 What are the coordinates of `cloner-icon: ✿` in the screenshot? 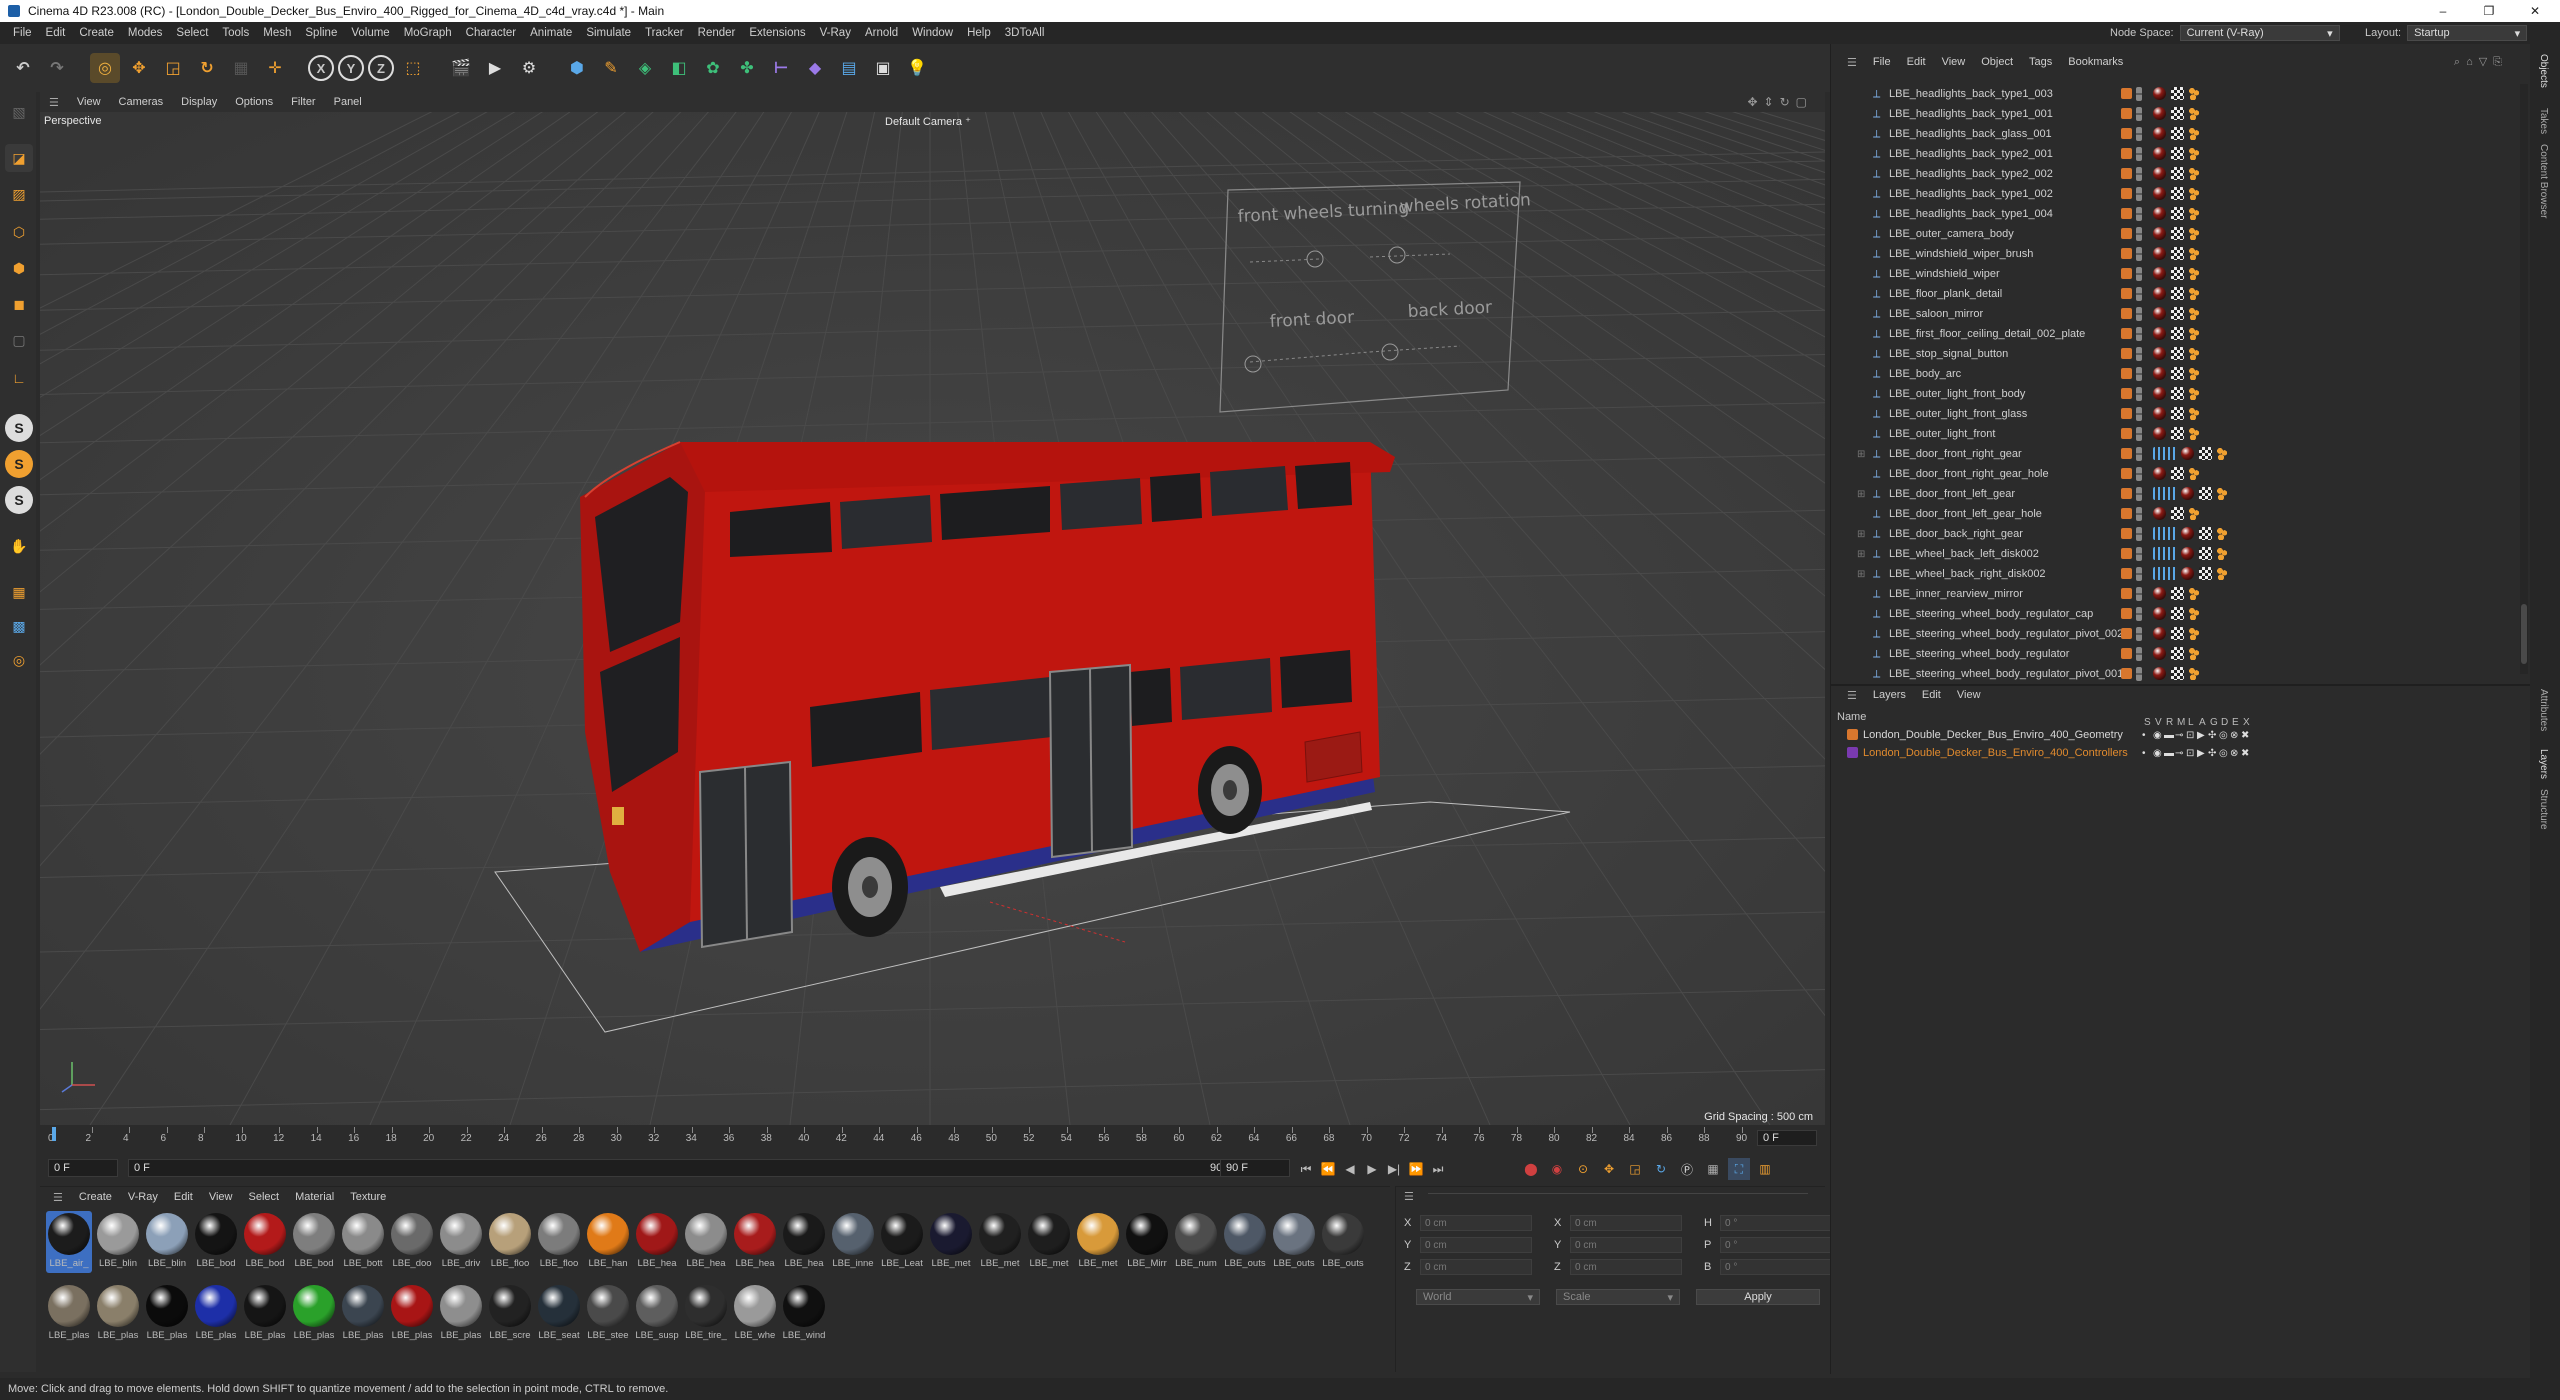 It's located at (713, 68).